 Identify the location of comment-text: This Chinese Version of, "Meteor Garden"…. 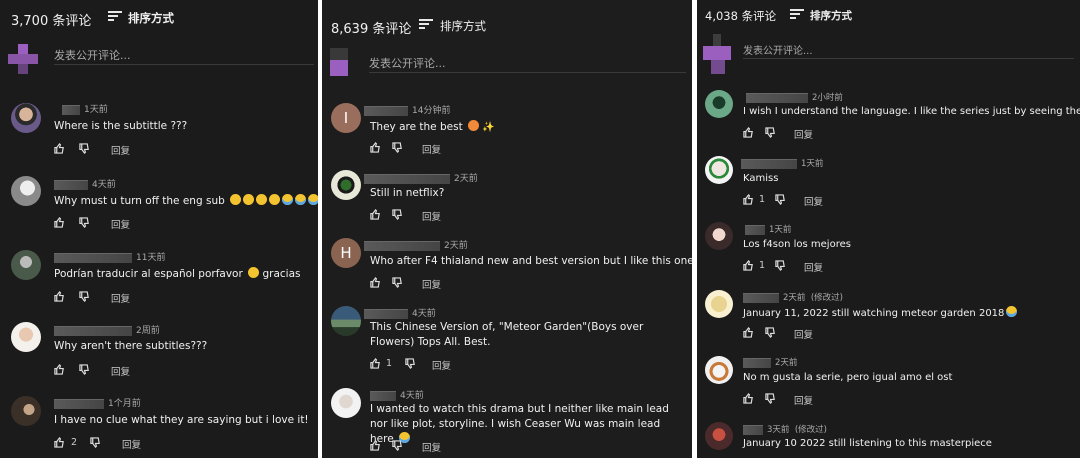
(507, 334).